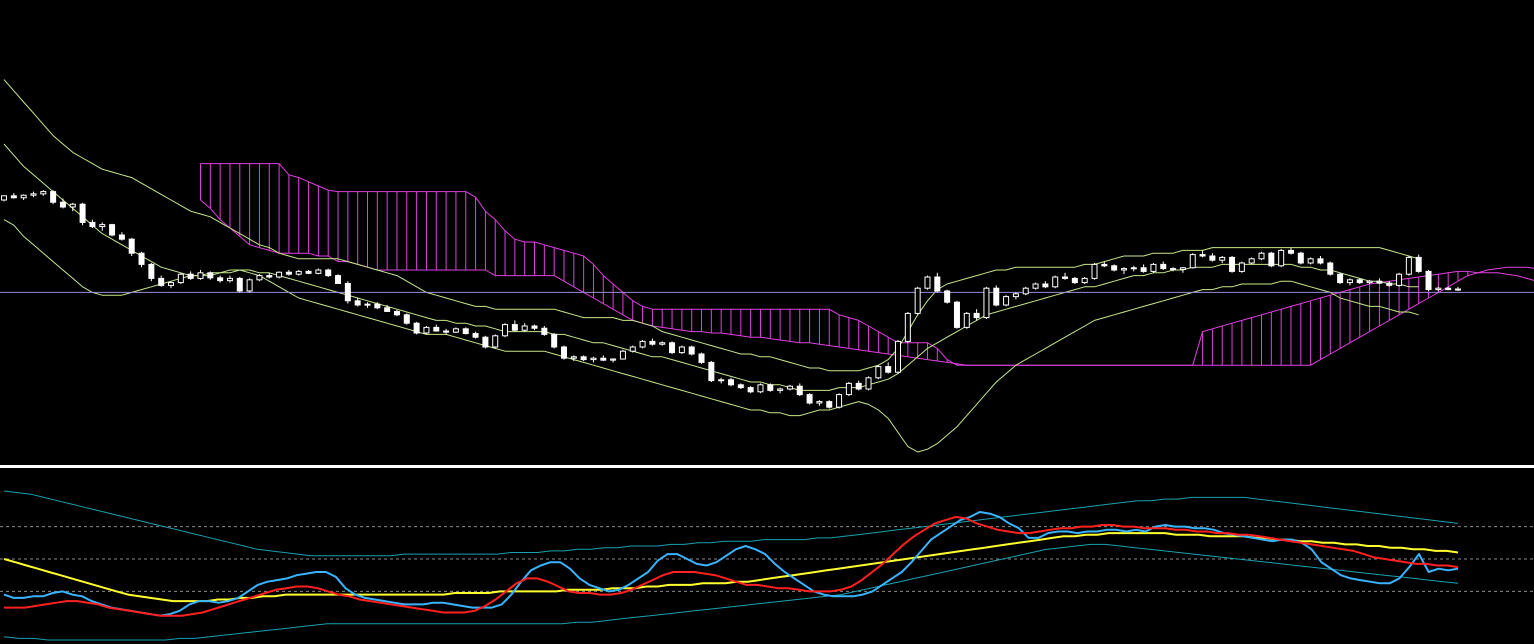 Image resolution: width=1534 pixels, height=644 pixels. What do you see at coordinates (767, 466) in the screenshot?
I see `panel-separator` at bounding box center [767, 466].